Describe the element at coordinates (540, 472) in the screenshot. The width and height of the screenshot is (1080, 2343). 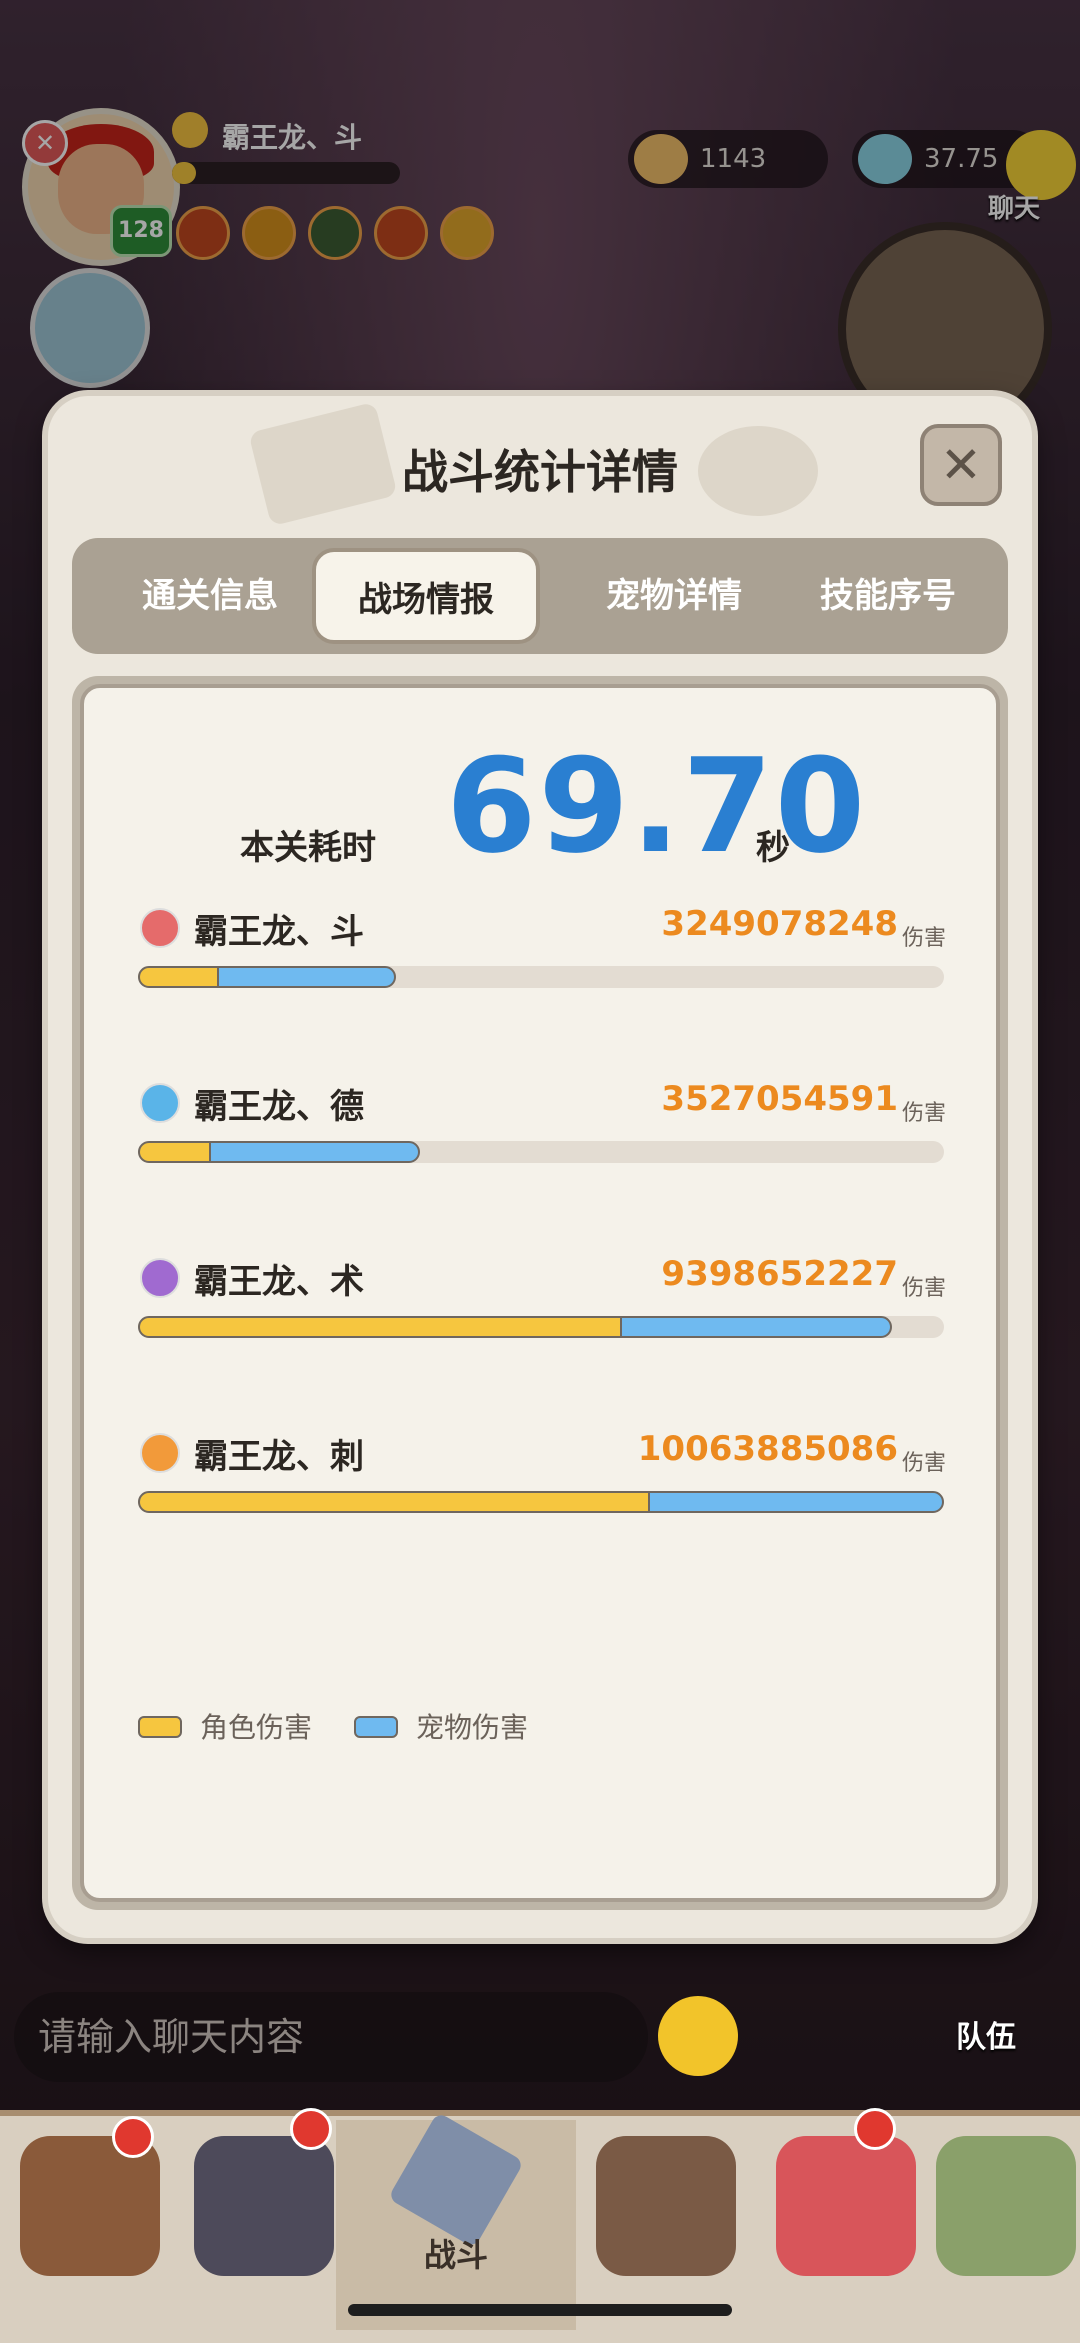
I see `modal-title: 战斗统计详情` at that location.